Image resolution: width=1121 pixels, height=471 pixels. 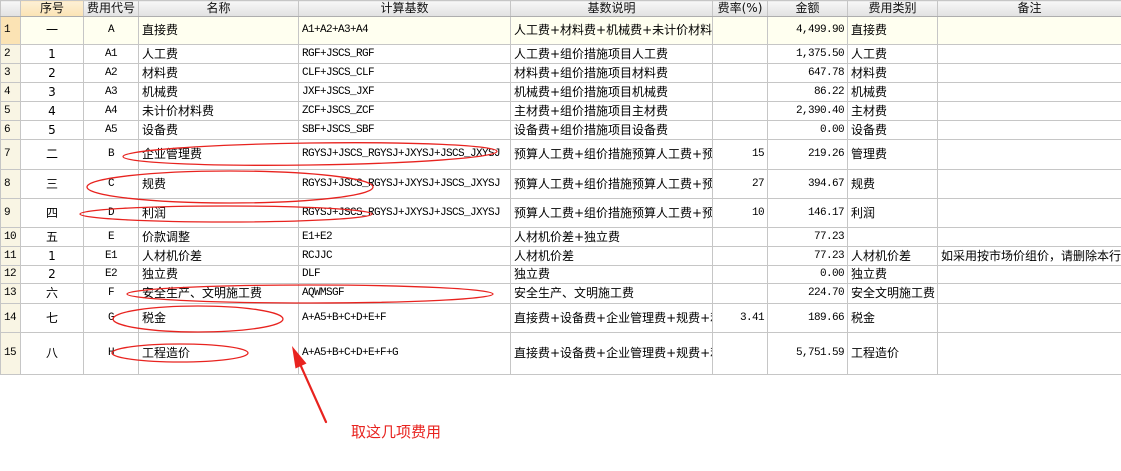 I want to click on amount-cell: 5,751.59, so click(x=807, y=353).